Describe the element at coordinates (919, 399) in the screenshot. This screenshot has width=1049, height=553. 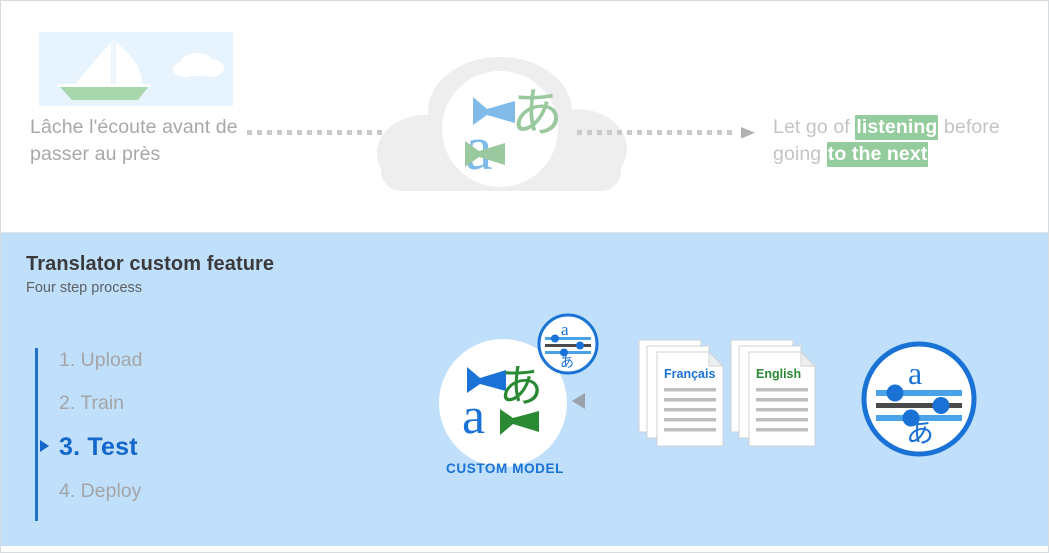
I see `tune-sliders-circle-icon: a あ` at that location.